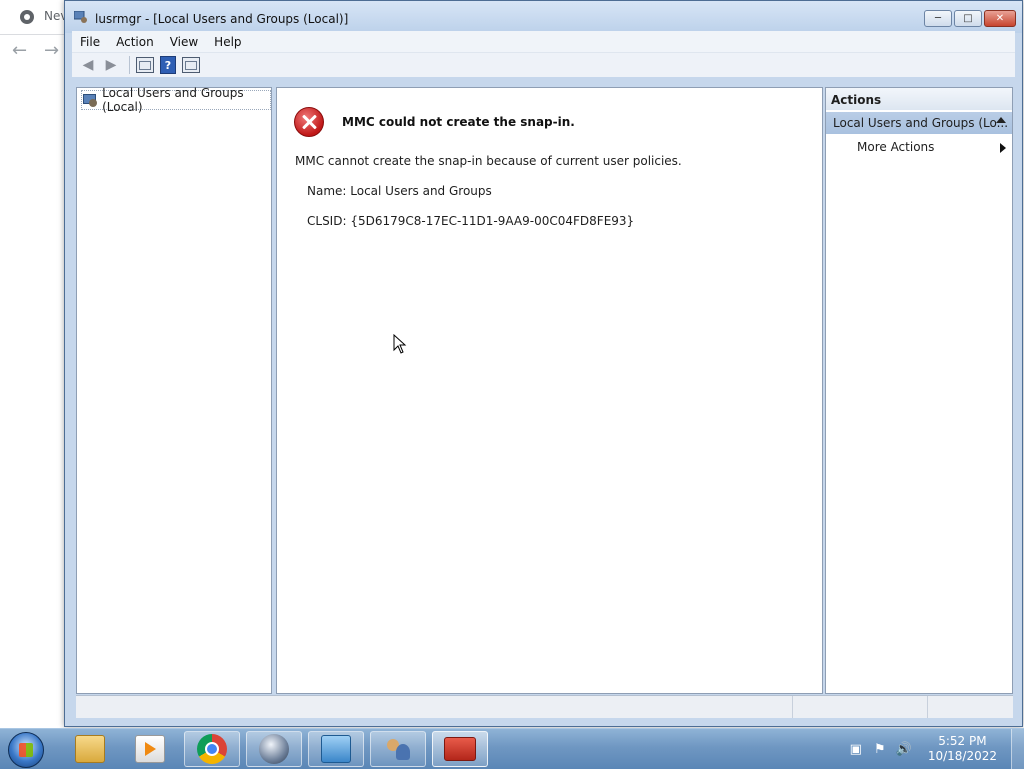 This screenshot has height=769, width=1024. I want to click on system-tray: ▣ ⚑ 🔊 5:52 PM 10/18/2022, so click(936, 749).